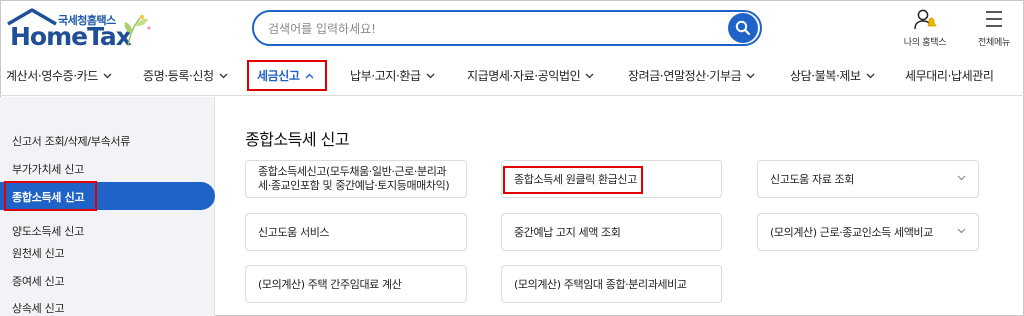  Describe the element at coordinates (50, 196) in the screenshot. I see `highlight-box-sidebar` at that location.